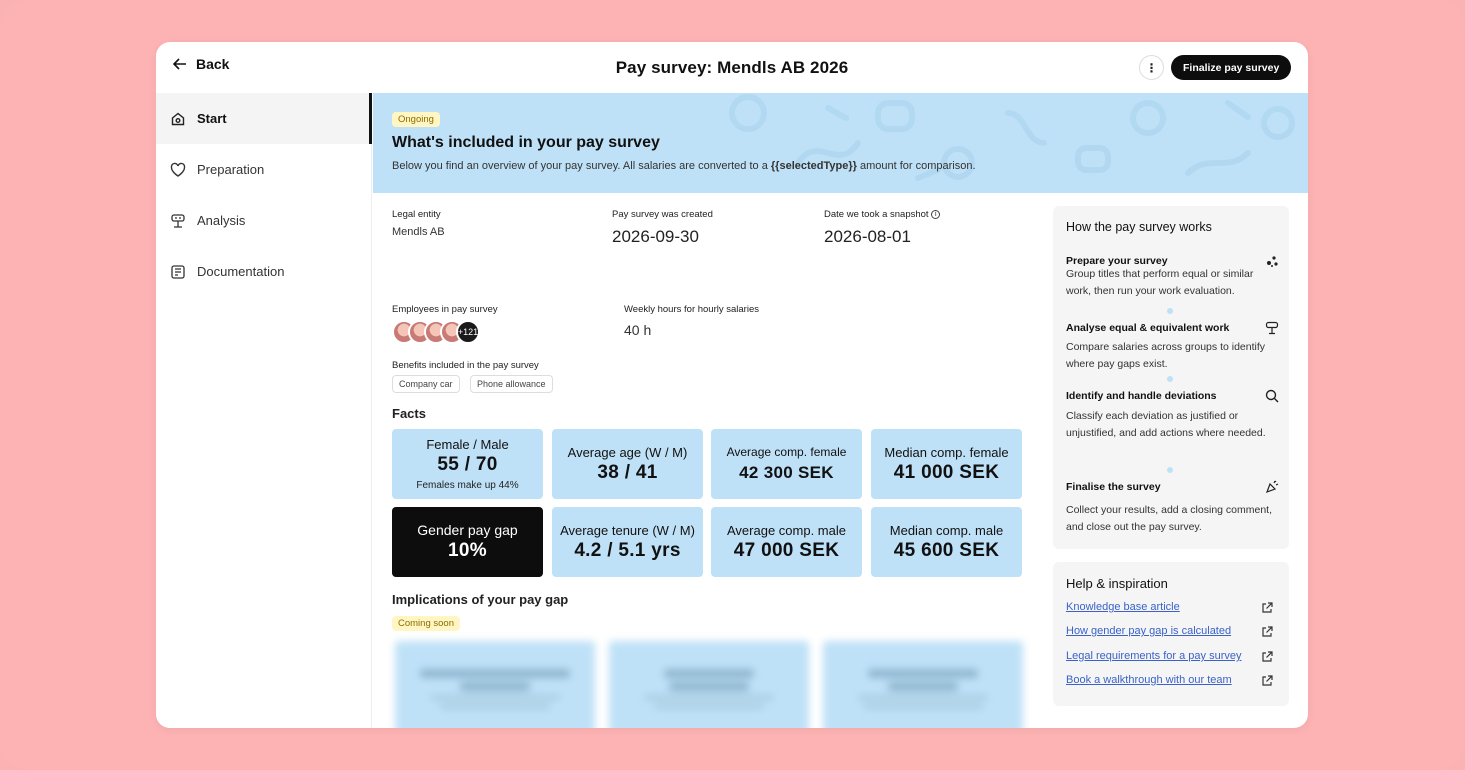 The height and width of the screenshot is (770, 1465). What do you see at coordinates (786, 472) in the screenshot?
I see `fact-value: 42 300 SEK` at bounding box center [786, 472].